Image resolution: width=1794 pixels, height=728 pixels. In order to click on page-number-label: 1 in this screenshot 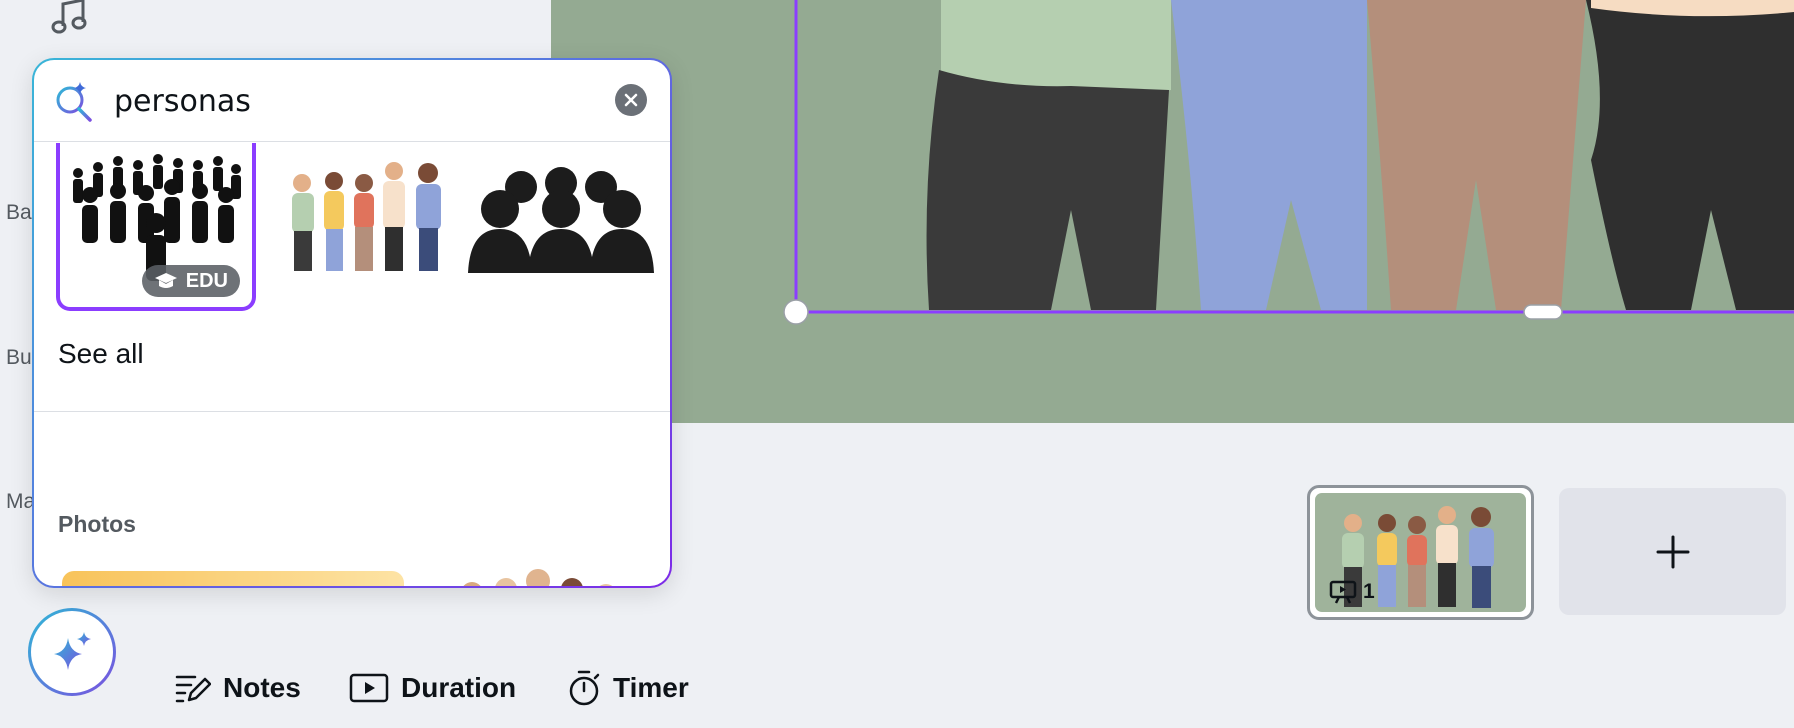, I will do `click(1369, 591)`.